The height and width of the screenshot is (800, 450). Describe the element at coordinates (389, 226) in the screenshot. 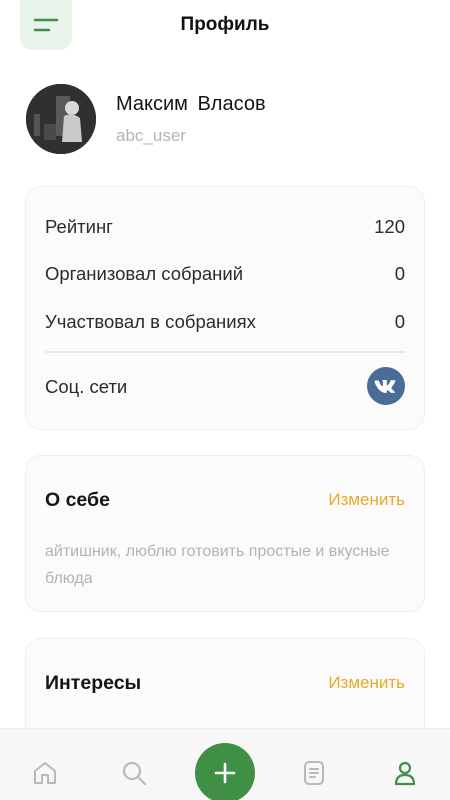

I see `stat-value: 120` at that location.